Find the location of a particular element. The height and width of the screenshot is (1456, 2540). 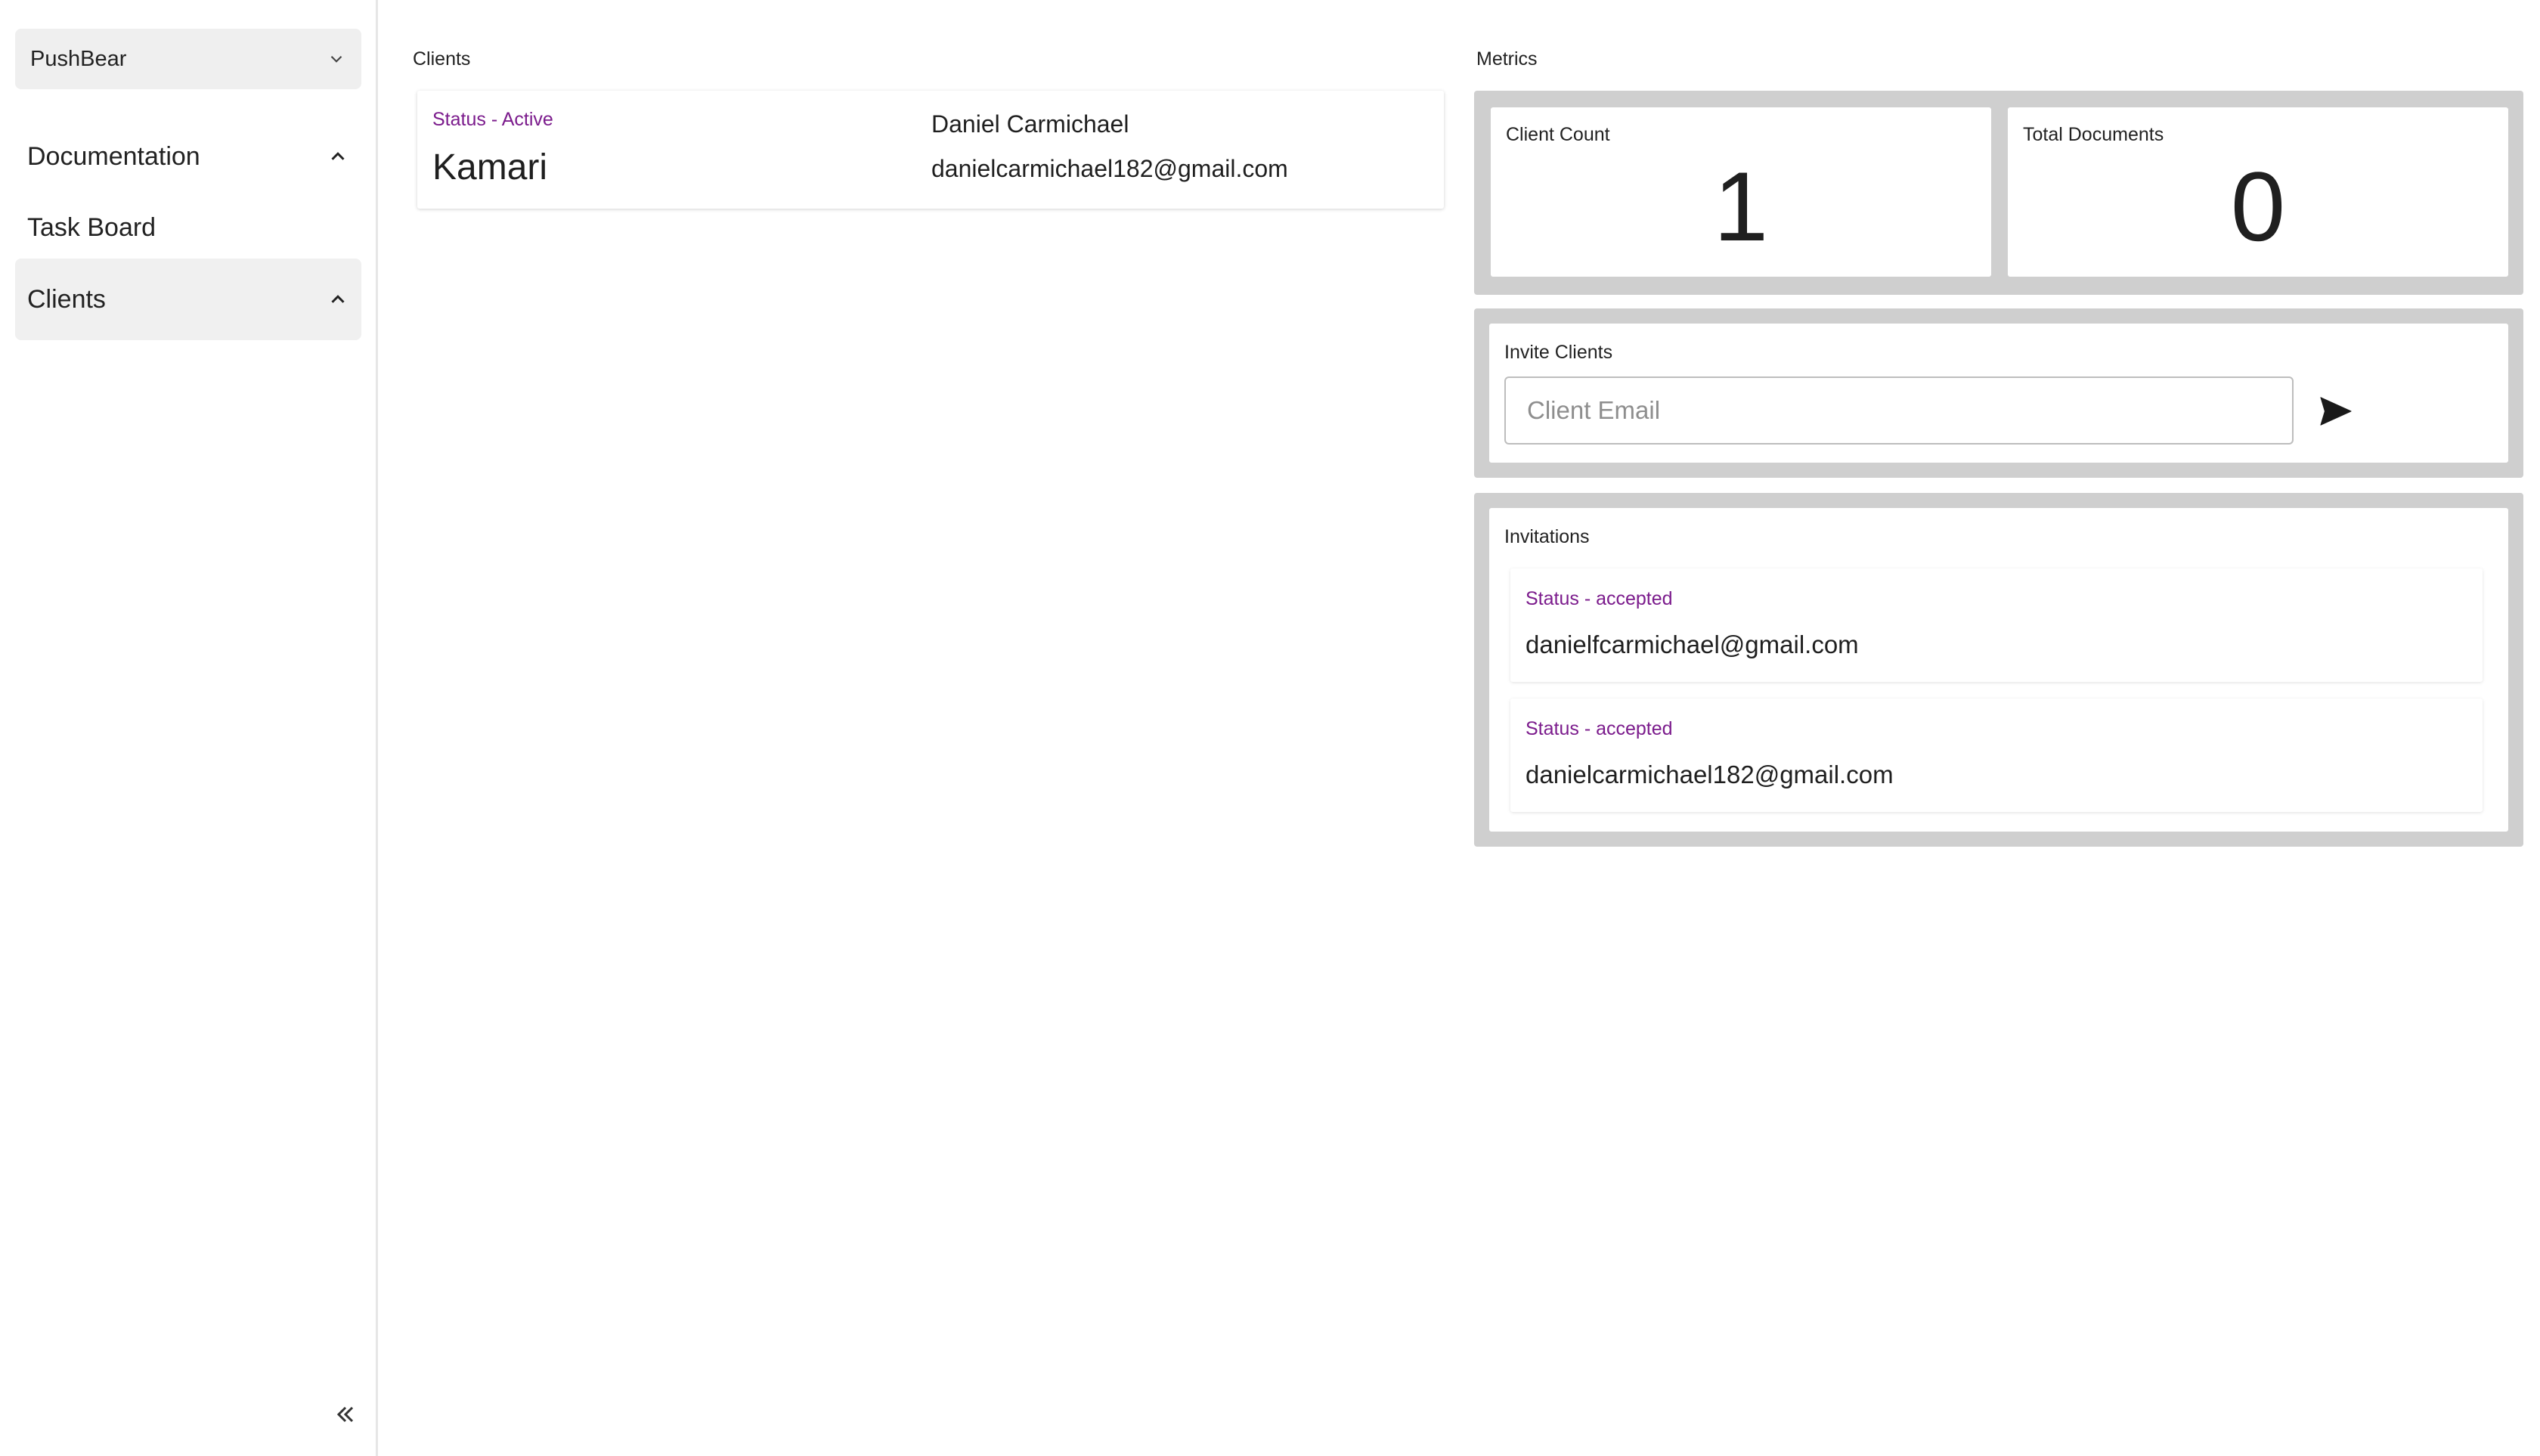

workspace-label: PushBear is located at coordinates (78, 58).